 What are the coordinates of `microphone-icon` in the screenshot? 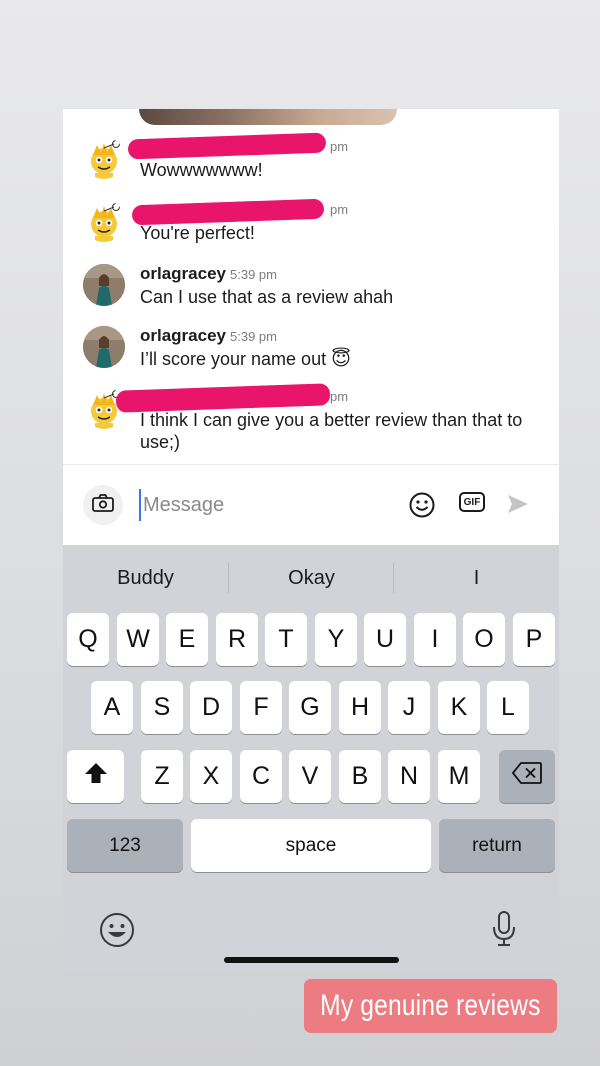 It's located at (504, 931).